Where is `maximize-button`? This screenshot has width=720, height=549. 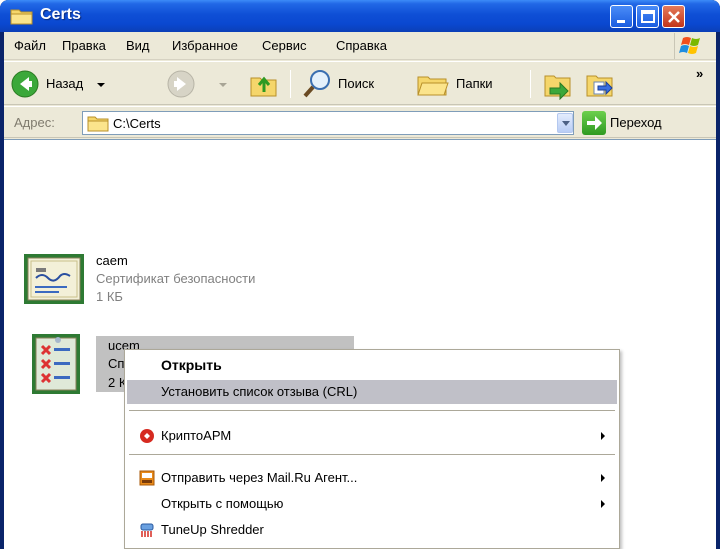 maximize-button is located at coordinates (647, 16).